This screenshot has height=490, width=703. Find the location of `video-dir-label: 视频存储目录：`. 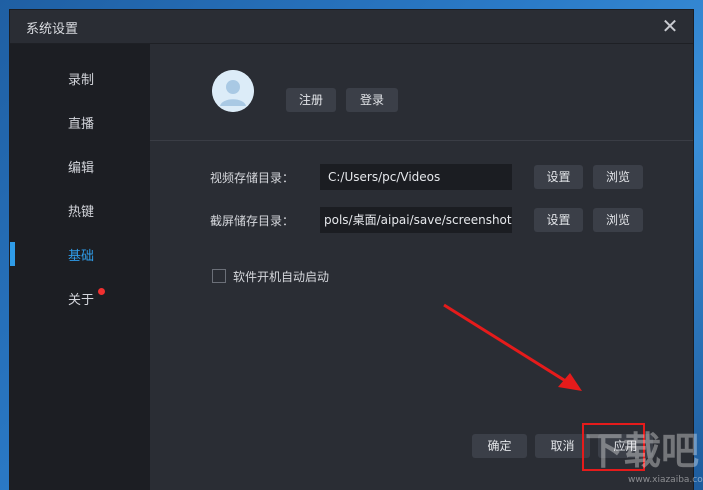

video-dir-label: 视频存储目录： is located at coordinates (252, 178).